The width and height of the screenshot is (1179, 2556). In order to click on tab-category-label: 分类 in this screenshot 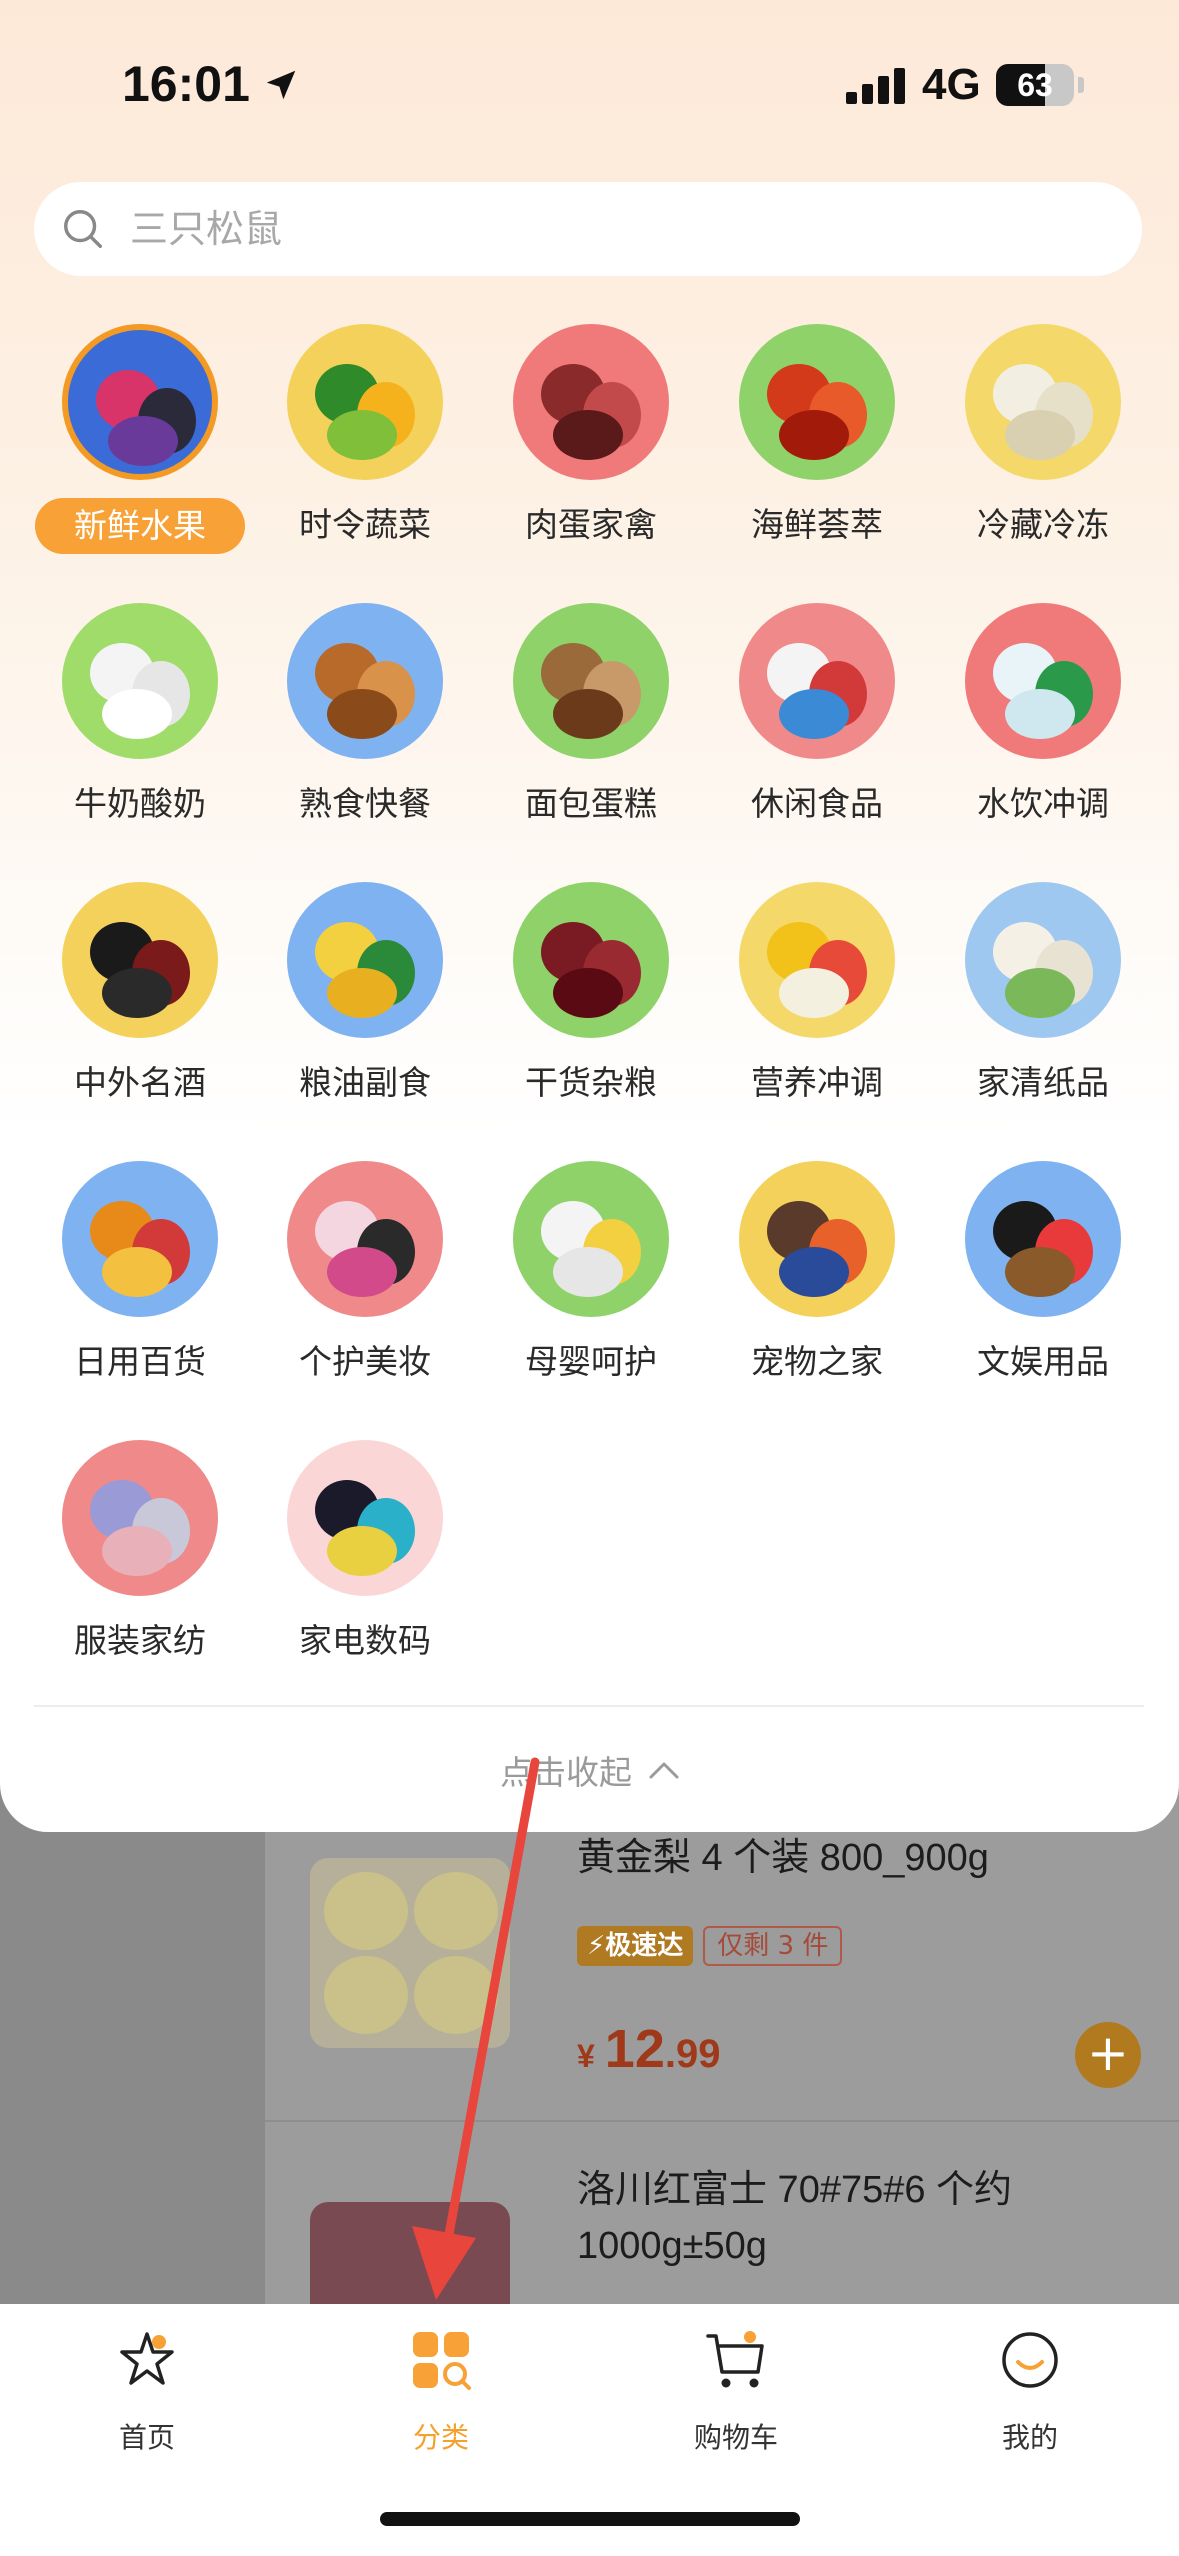, I will do `click(440, 2437)`.